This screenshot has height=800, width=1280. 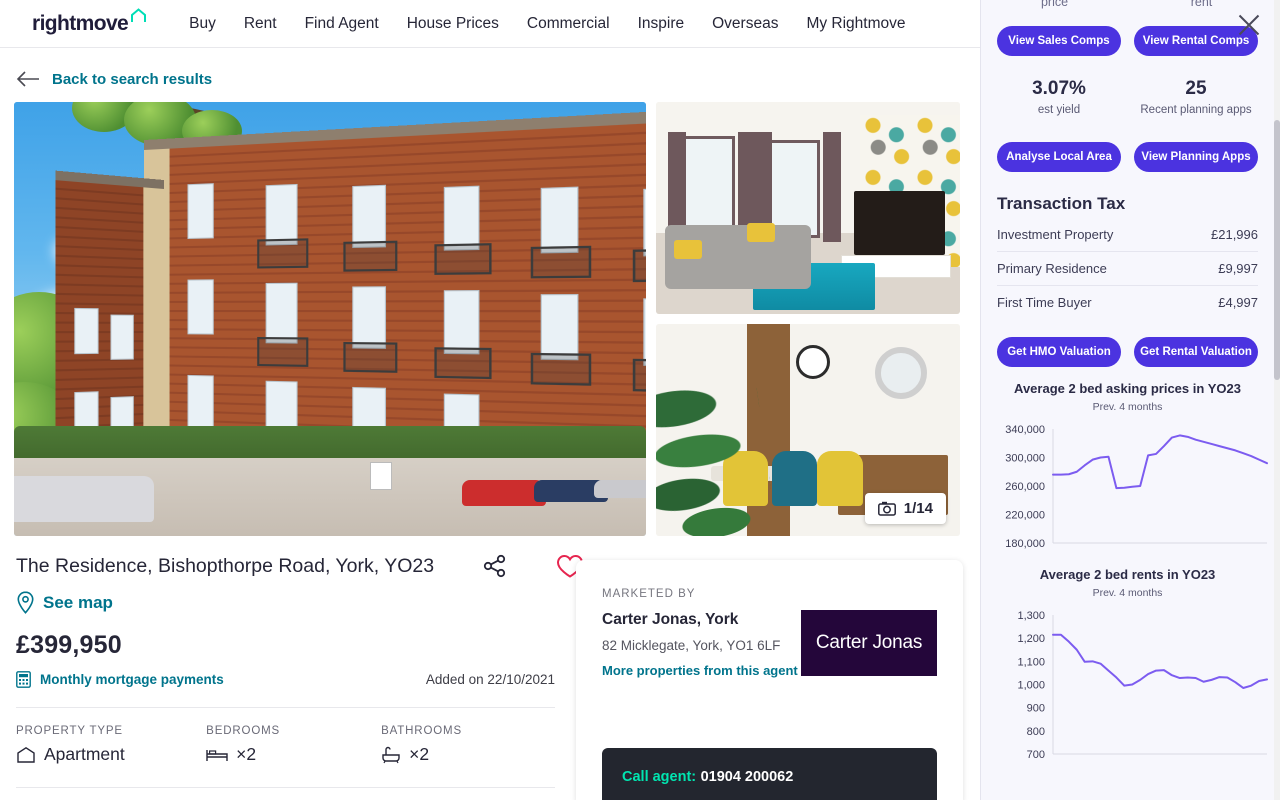 I want to click on house-icon, so click(x=26, y=755).